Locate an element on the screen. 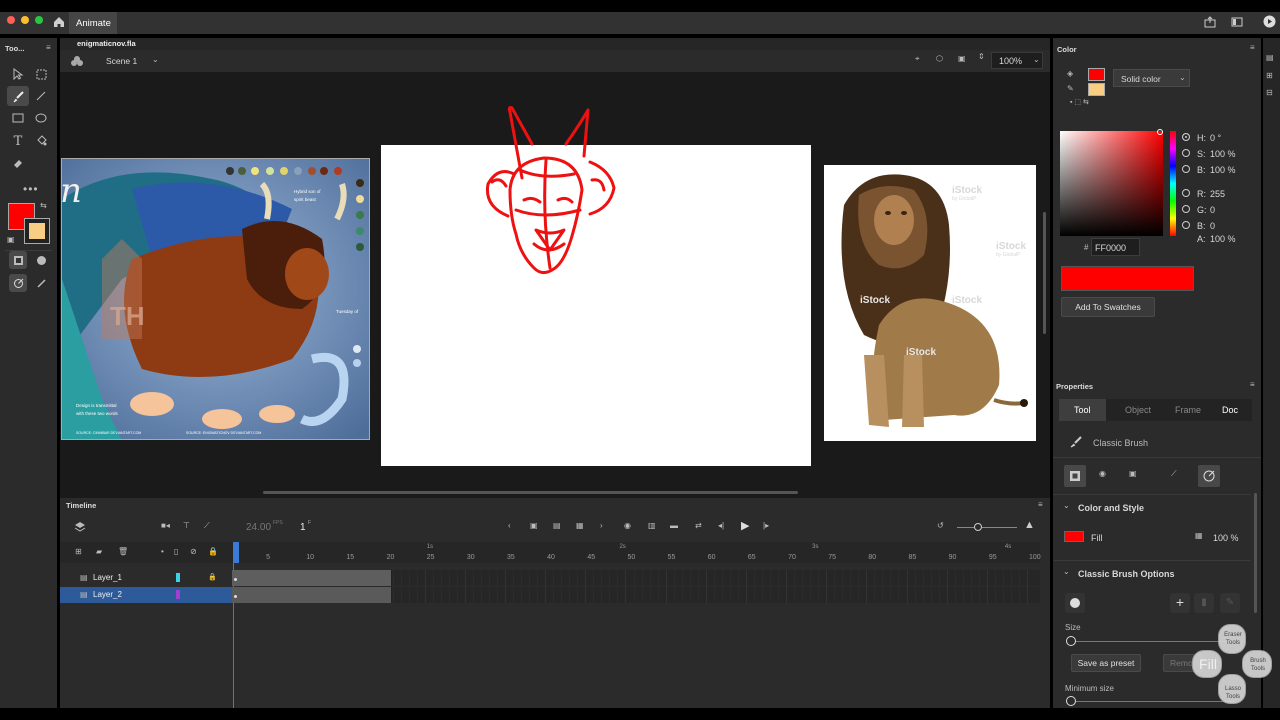 This screenshot has height=720, width=1280. oval-tool-icon is located at coordinates (41, 118).